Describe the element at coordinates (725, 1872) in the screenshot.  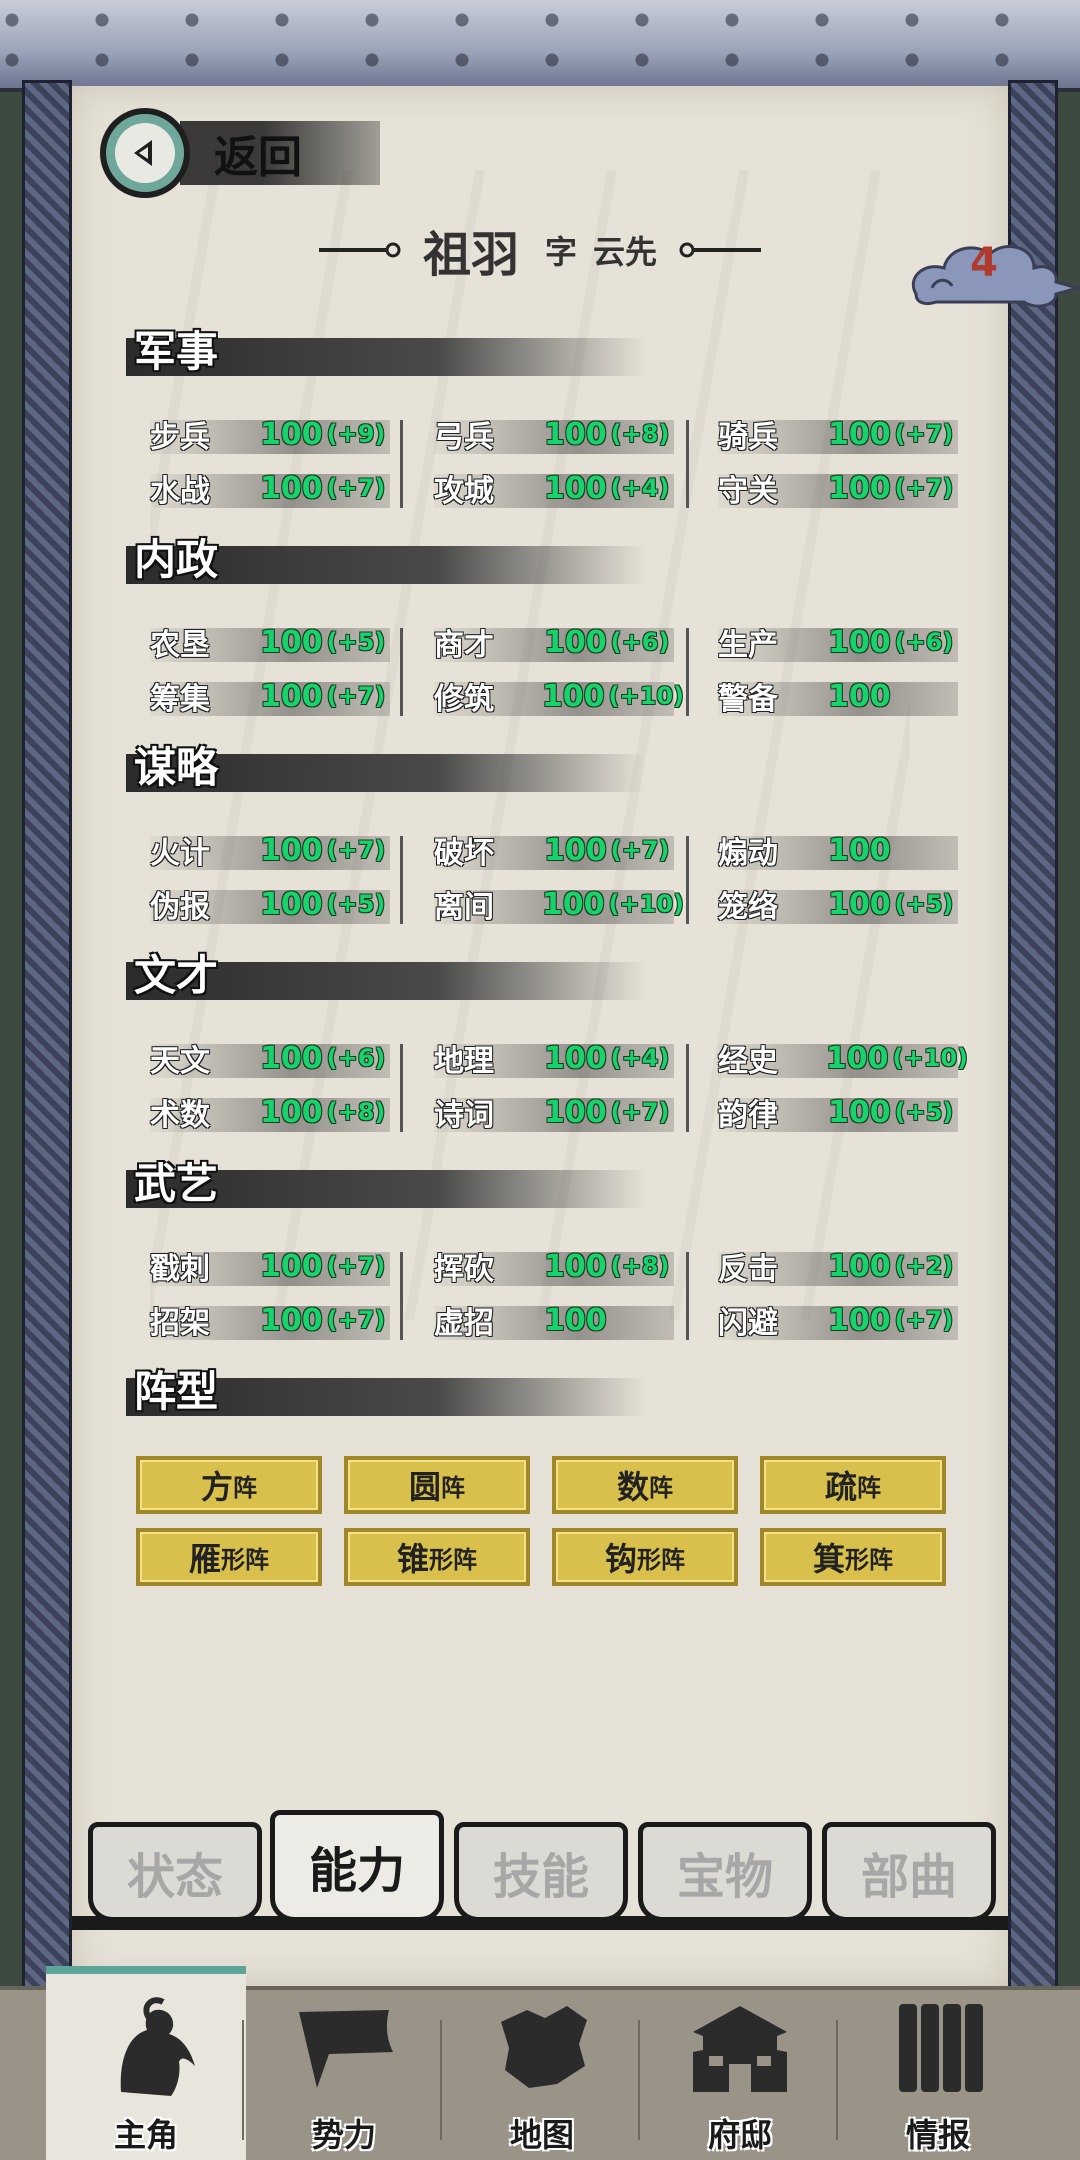
I see `tab-treasures: 宝物` at that location.